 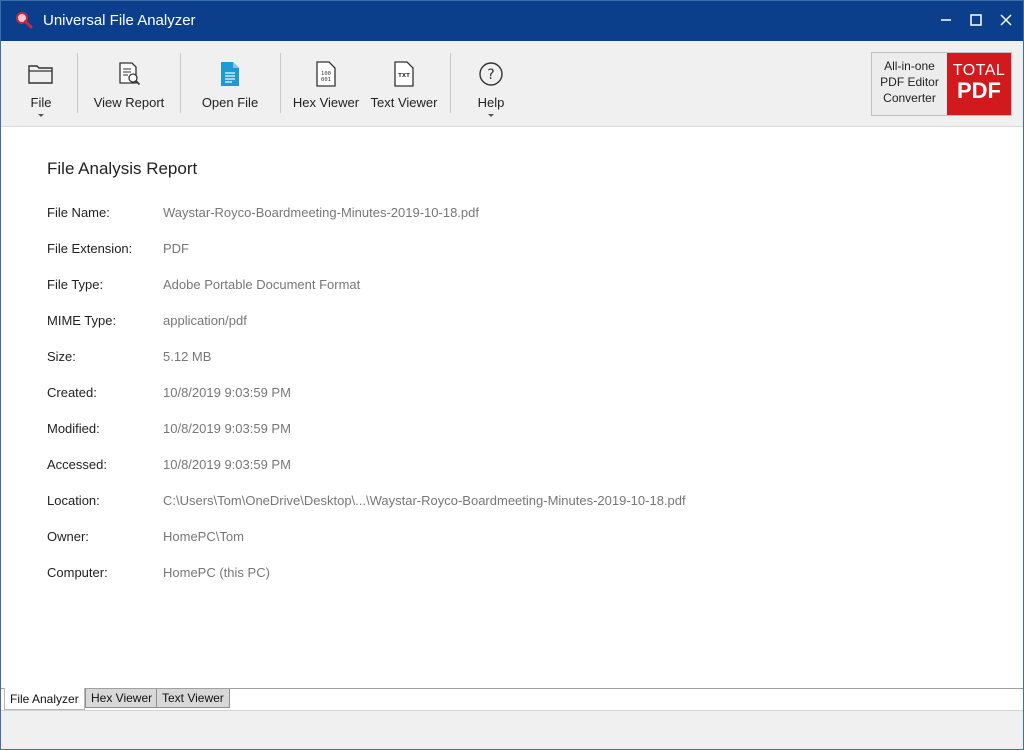 I want to click on text-viewer-button: TXT Text Viewer, so click(x=404, y=84).